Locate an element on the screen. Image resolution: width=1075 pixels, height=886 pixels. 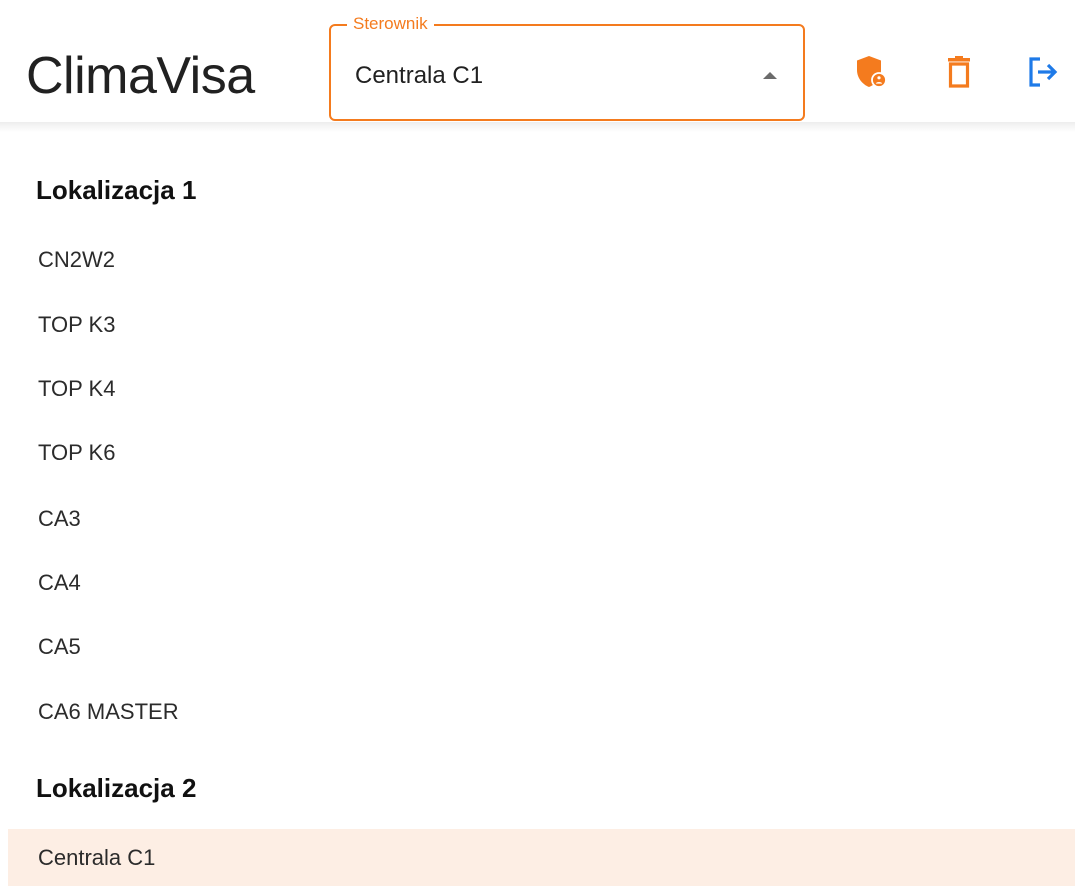
list-item-selected: Centrala C1 is located at coordinates (541, 857).